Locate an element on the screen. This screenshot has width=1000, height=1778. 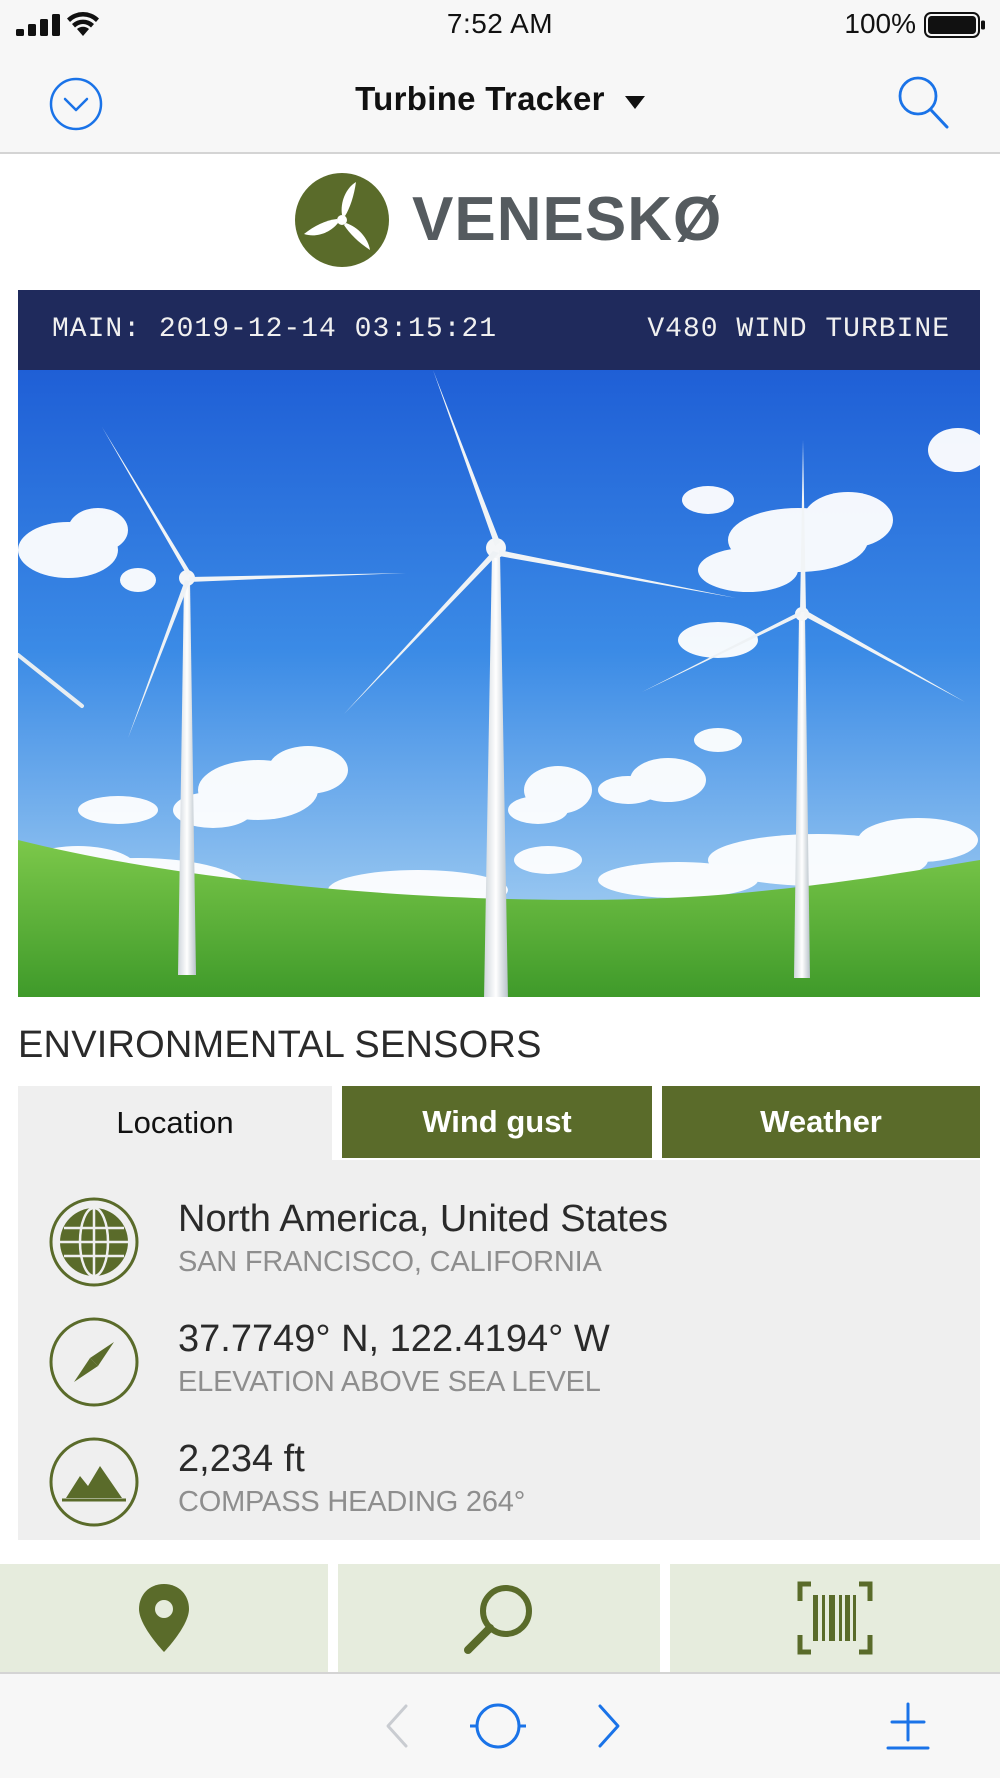
browser-toolbar is located at coordinates (500, 1725).